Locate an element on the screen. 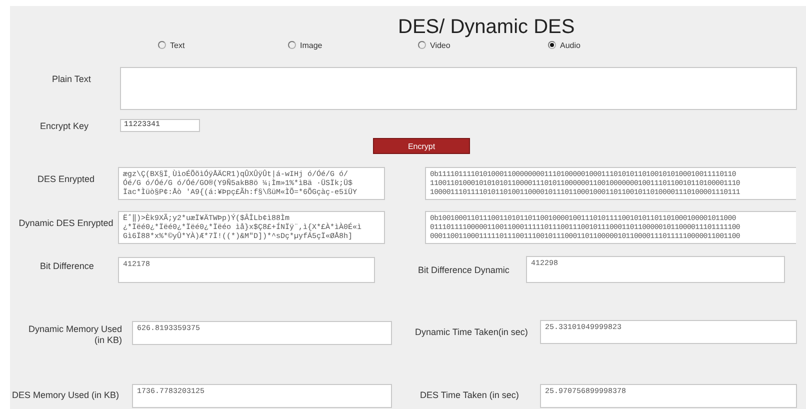 The height and width of the screenshot is (409, 806). radio-label: Audio is located at coordinates (570, 45).